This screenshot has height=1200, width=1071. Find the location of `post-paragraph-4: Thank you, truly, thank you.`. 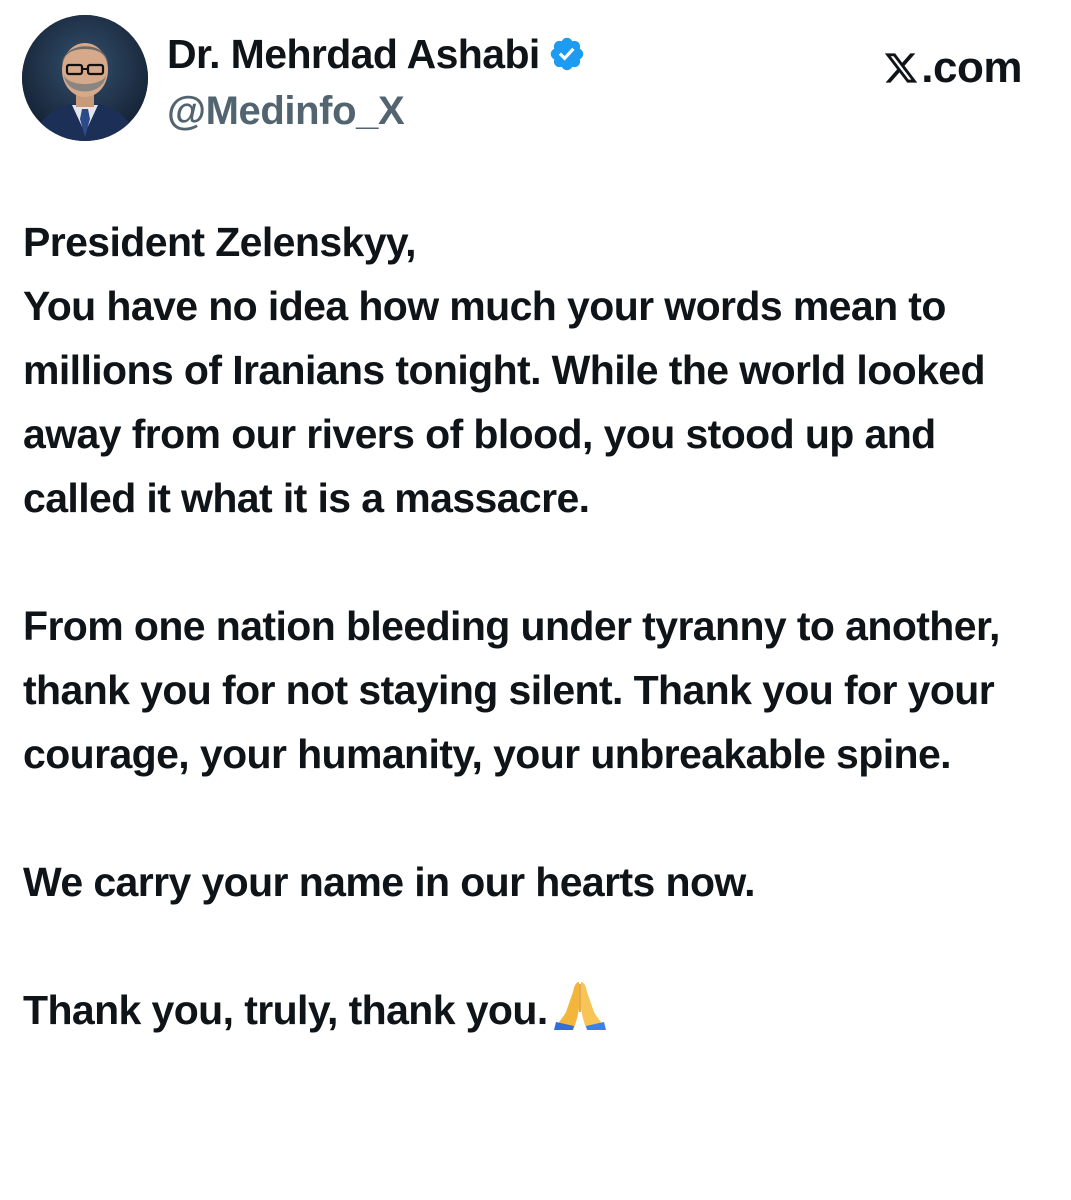

post-paragraph-4: Thank you, truly, thank you. is located at coordinates (533, 1010).